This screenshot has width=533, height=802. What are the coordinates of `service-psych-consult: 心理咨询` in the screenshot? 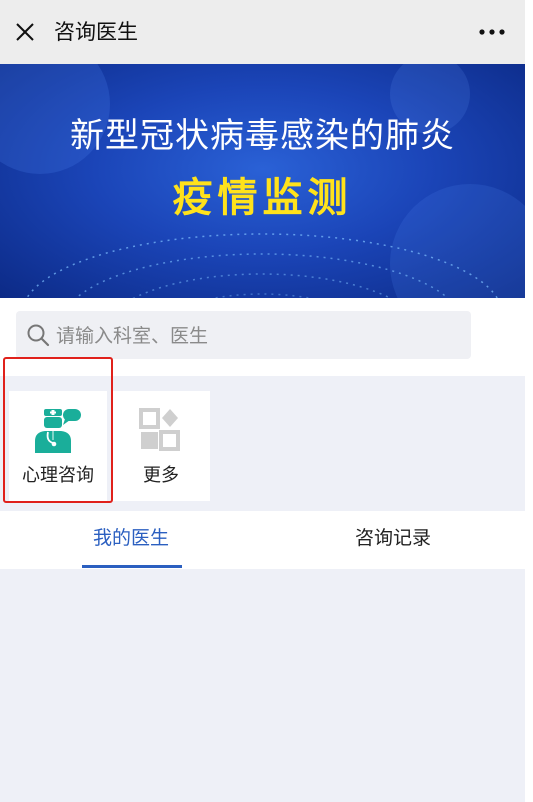 It's located at (58, 446).